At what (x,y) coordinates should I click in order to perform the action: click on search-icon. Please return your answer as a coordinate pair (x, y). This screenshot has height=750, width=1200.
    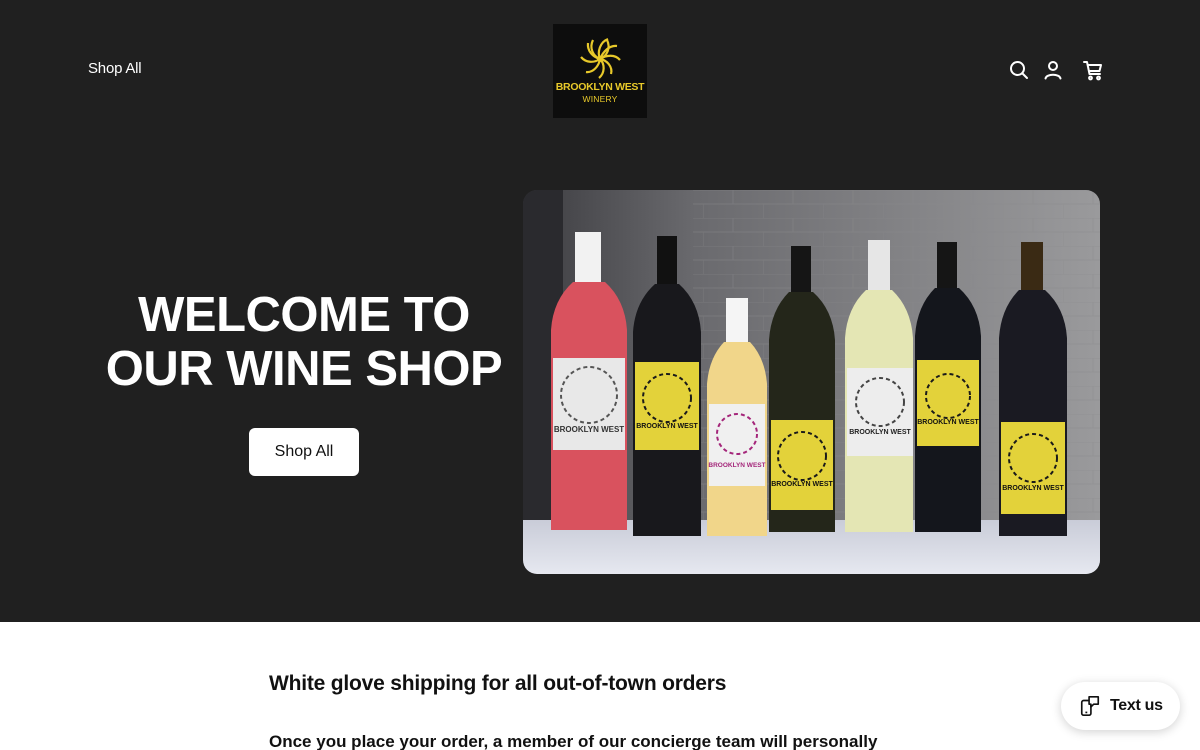
    Looking at the image, I should click on (1019, 70).